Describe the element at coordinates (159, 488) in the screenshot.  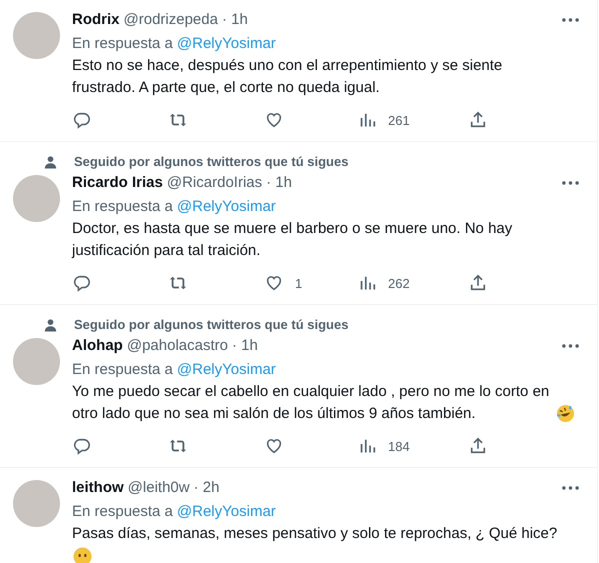
I see `user-handle: @leith0w` at that location.